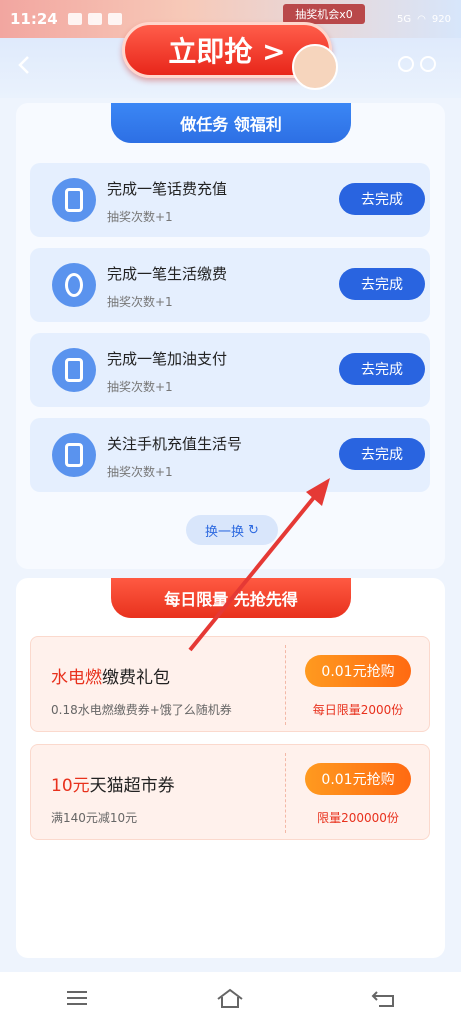 This screenshot has height=1024, width=461. Describe the element at coordinates (231, 123) in the screenshot. I see `tasks-banner: 做任务 领福利` at that location.